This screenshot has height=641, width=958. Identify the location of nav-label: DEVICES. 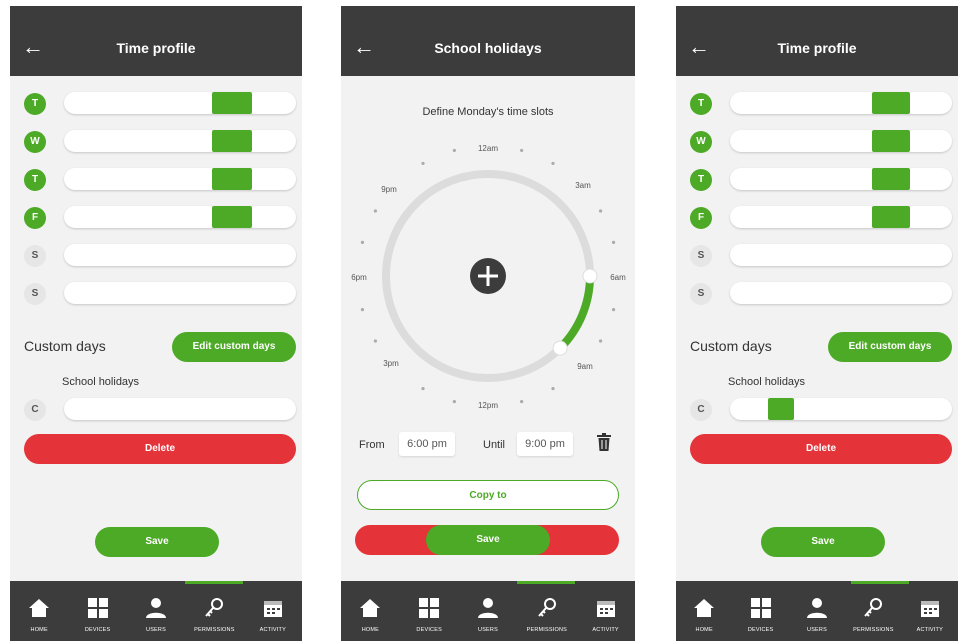
(97, 630).